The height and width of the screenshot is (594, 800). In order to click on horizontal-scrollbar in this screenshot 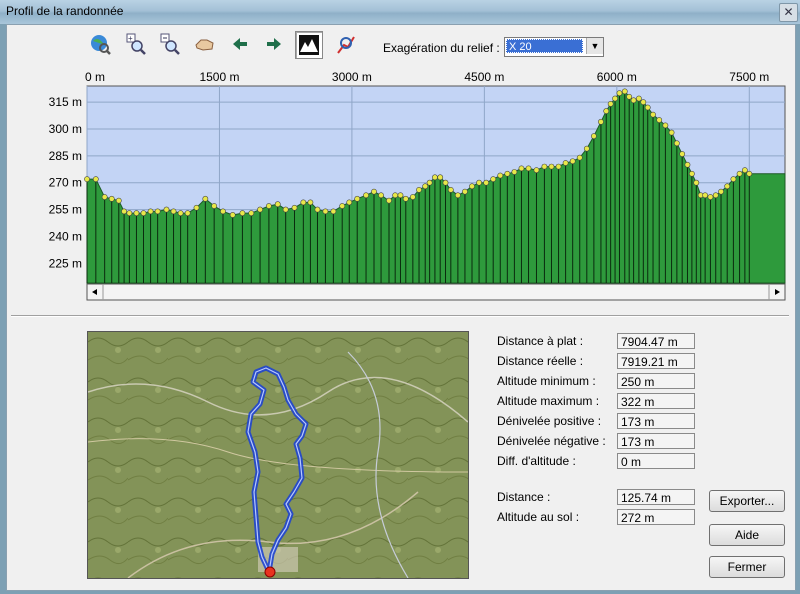, I will do `click(436, 292)`.